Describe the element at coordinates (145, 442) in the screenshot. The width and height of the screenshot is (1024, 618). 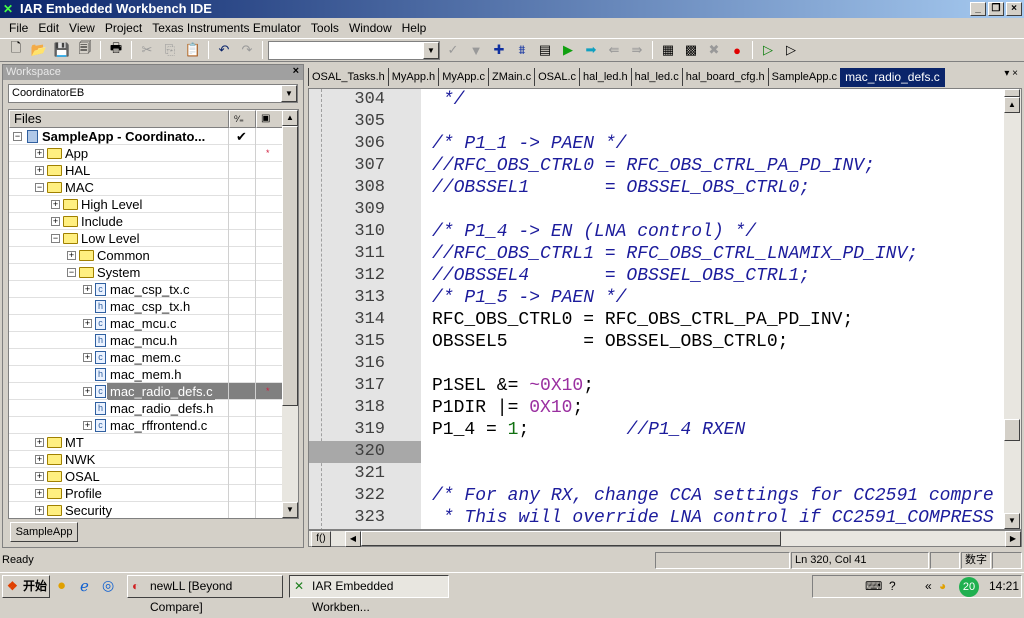
I see `tree-item: + MT` at that location.